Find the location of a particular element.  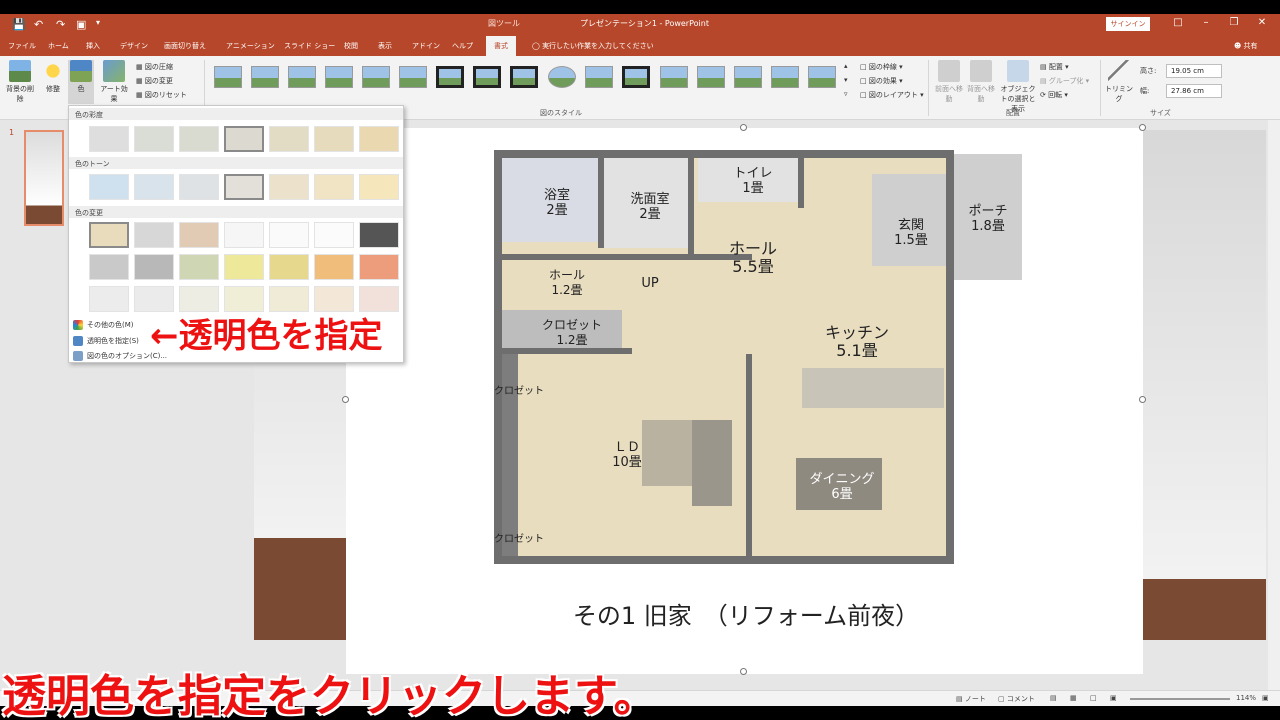

set-transparent-color-menu-item: 透明色を指定(S) is located at coordinates (106, 341).